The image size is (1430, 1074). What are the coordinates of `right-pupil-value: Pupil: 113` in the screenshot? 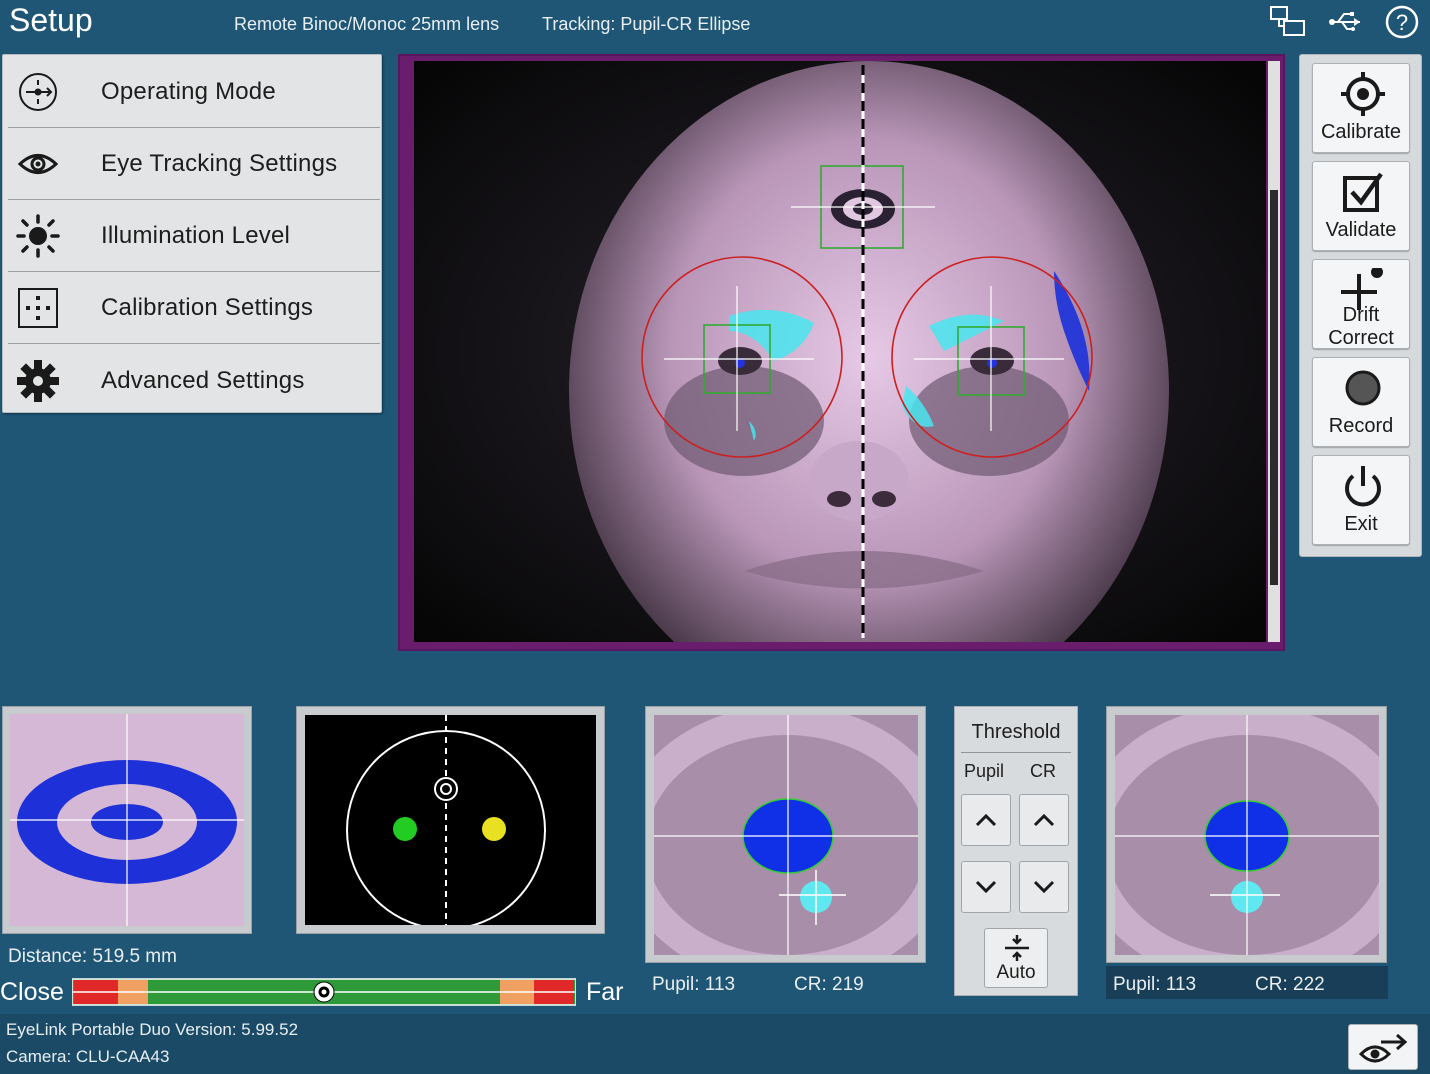 It's located at (1155, 984).